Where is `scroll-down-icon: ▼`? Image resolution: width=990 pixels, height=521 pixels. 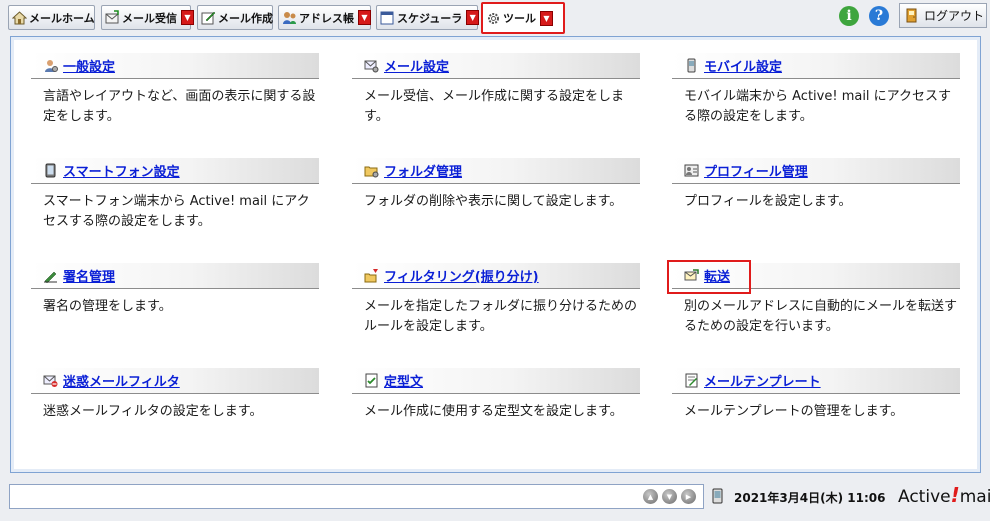
scroll-down-icon: ▼ is located at coordinates (669, 496).